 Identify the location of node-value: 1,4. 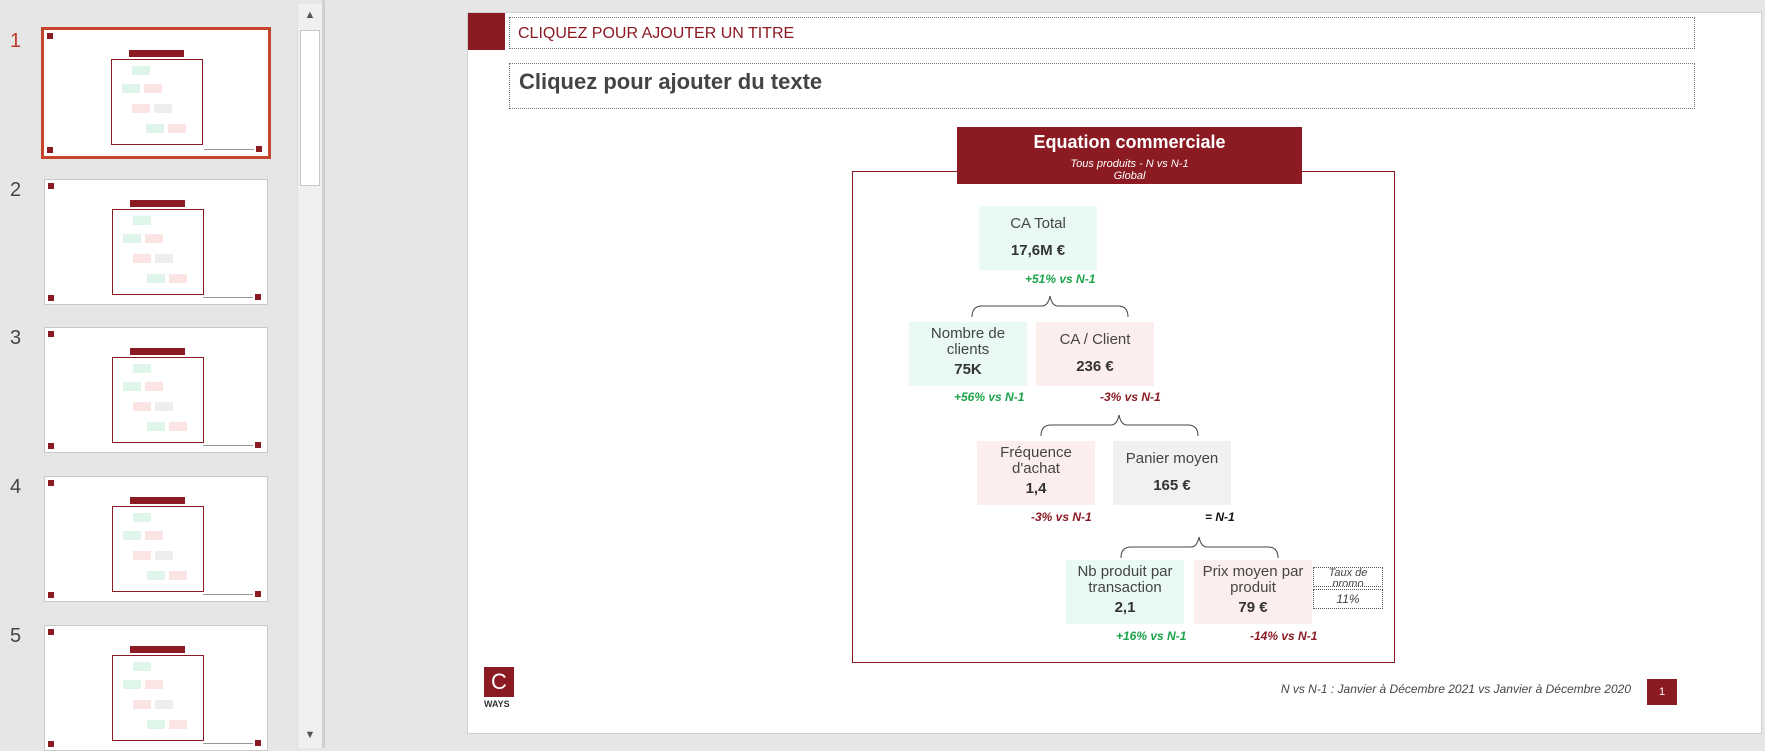
(1036, 488).